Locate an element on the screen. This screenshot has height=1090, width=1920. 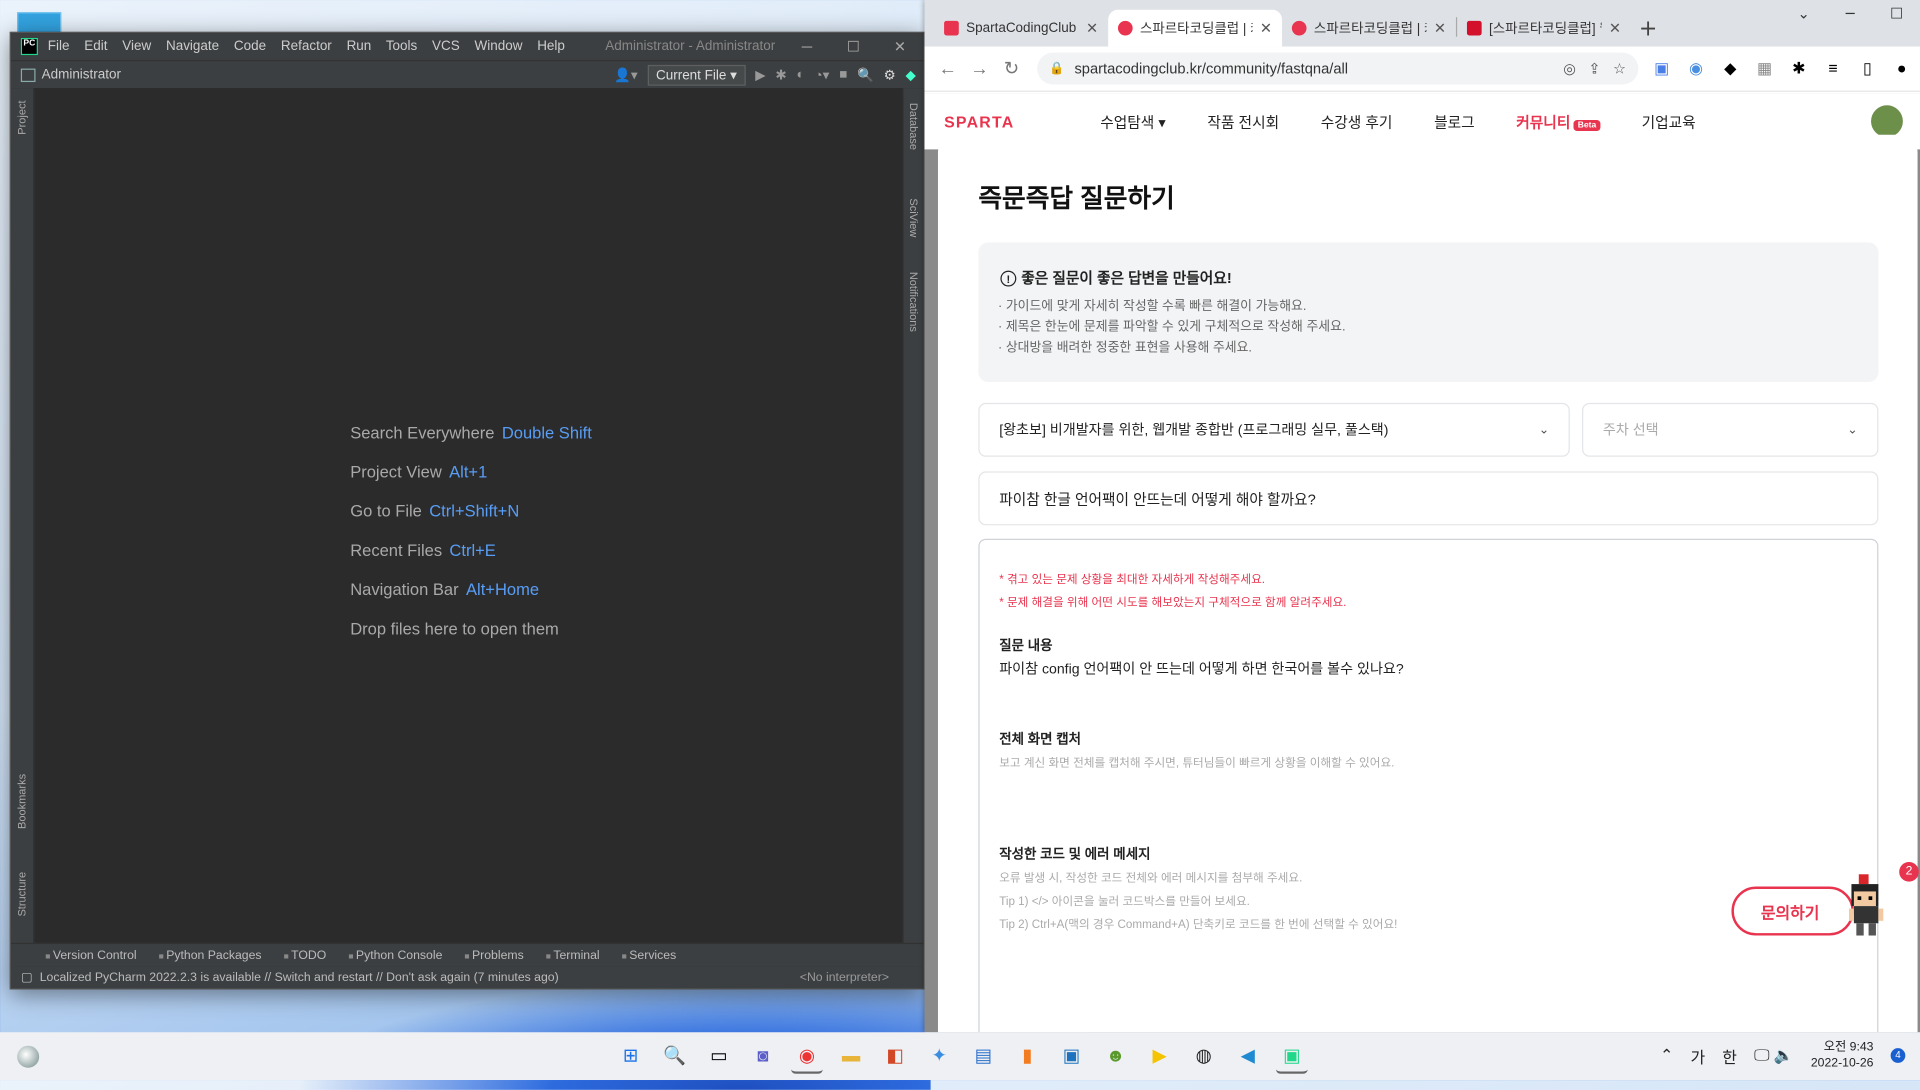
widgets-icon is located at coordinates (28, 1056).